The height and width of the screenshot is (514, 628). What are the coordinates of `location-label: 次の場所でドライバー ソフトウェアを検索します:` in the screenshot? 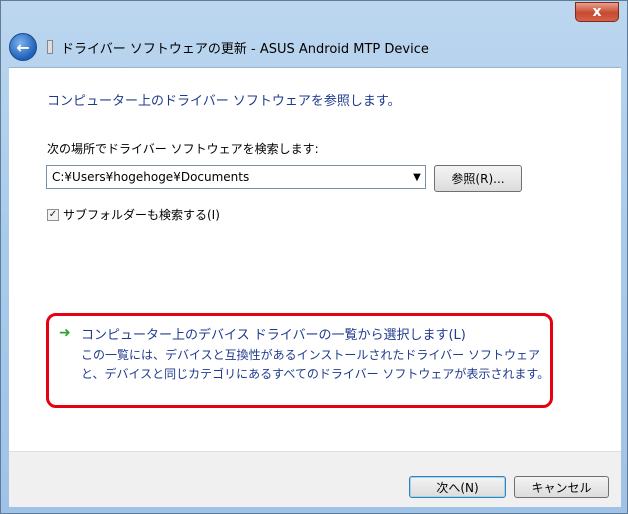 It's located at (183, 149).